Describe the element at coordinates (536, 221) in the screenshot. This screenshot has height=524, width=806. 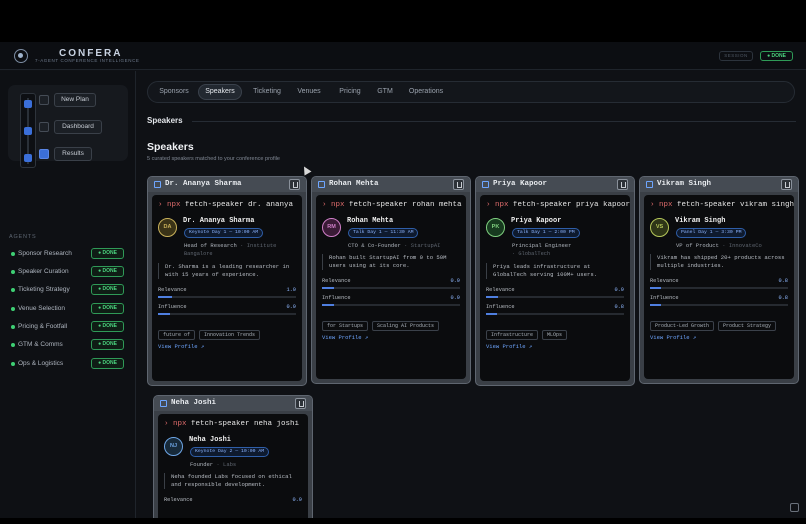
I see `speaker-name: Priya Kapoor` at that location.